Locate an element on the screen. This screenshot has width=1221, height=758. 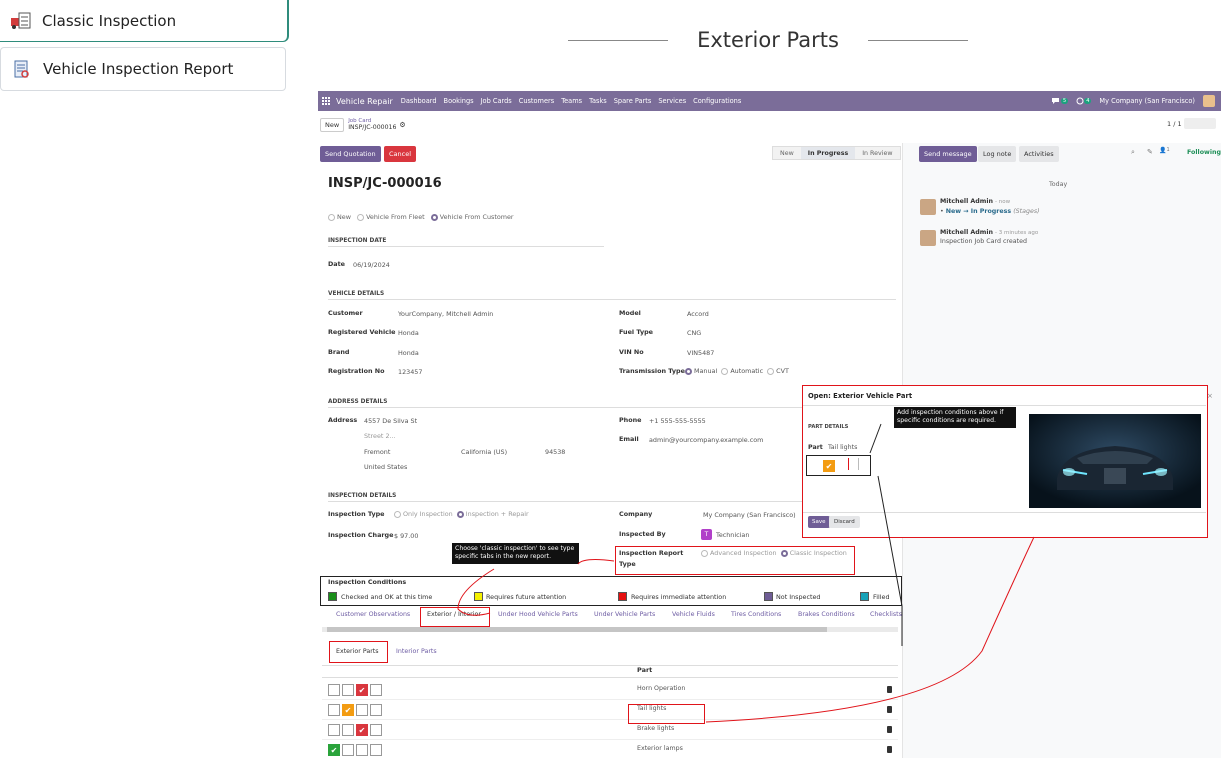
doc-tab-classic-inspection: Classic Inspection is located at coordinates (144, 21).